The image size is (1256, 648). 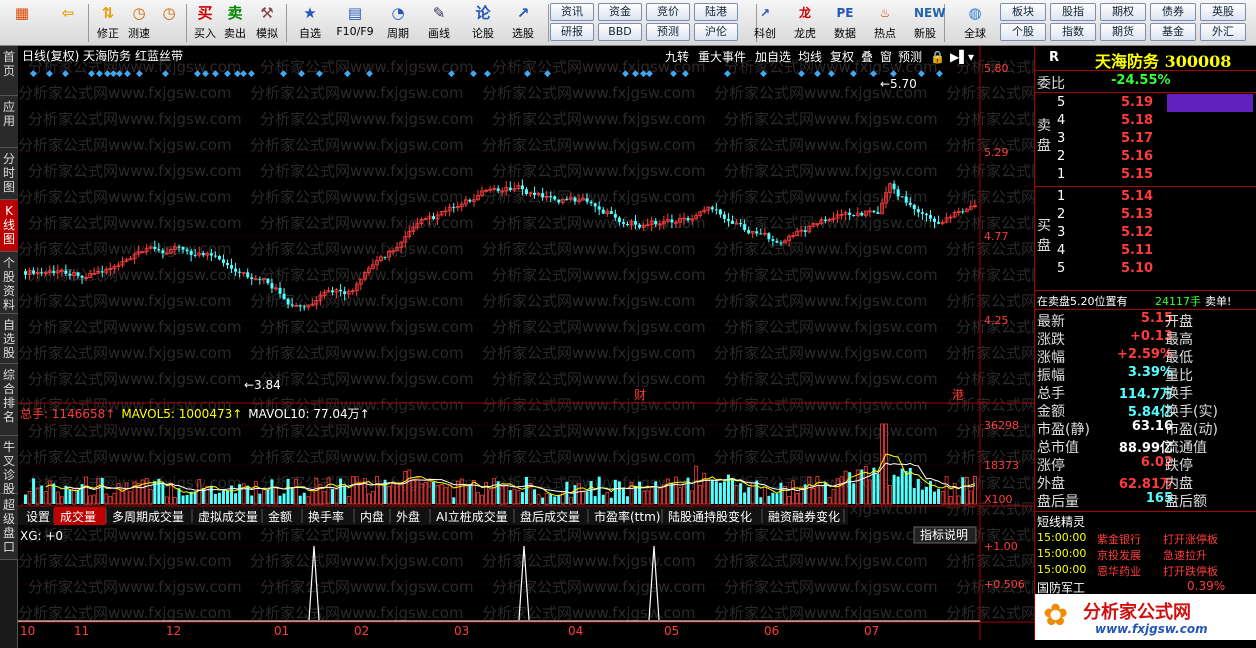 What do you see at coordinates (804, 516) in the screenshot?
I see `indicator-tab: 融资融券变化` at bounding box center [804, 516].